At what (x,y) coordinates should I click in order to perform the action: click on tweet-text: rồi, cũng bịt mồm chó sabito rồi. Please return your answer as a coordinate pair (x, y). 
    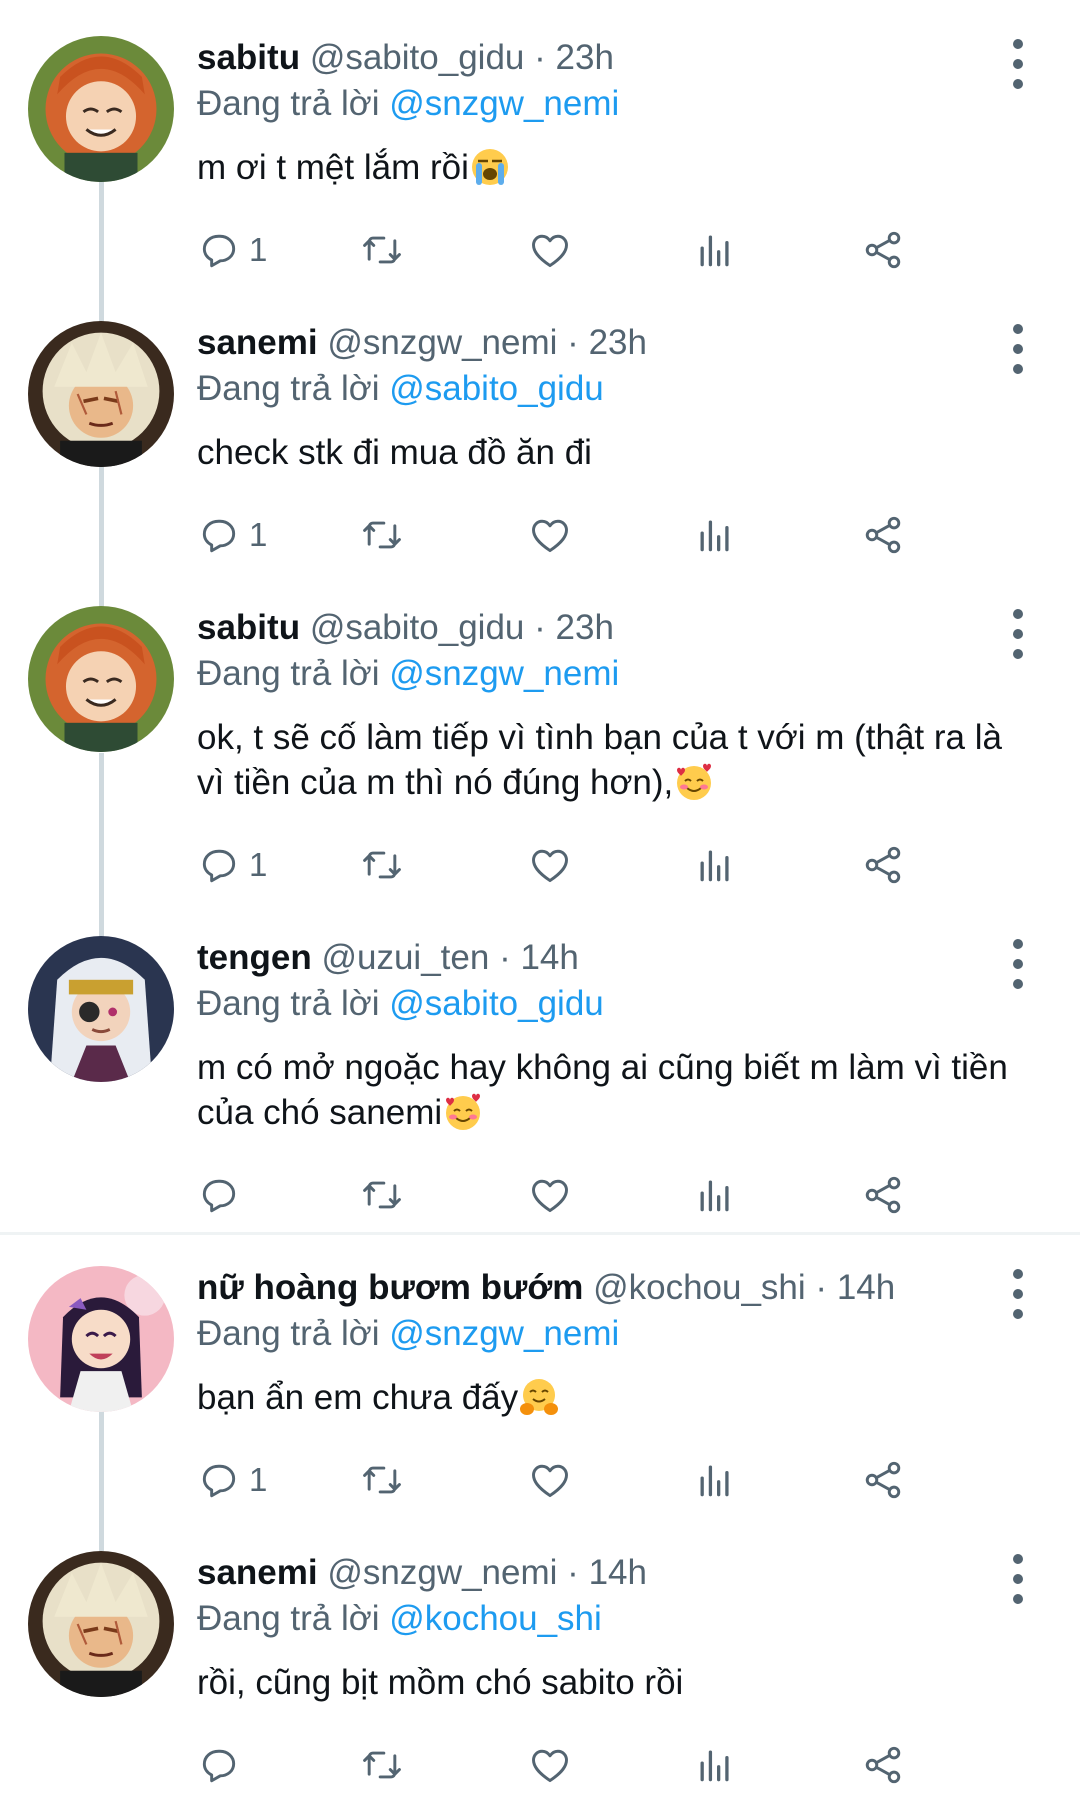
    Looking at the image, I should click on (612, 1682).